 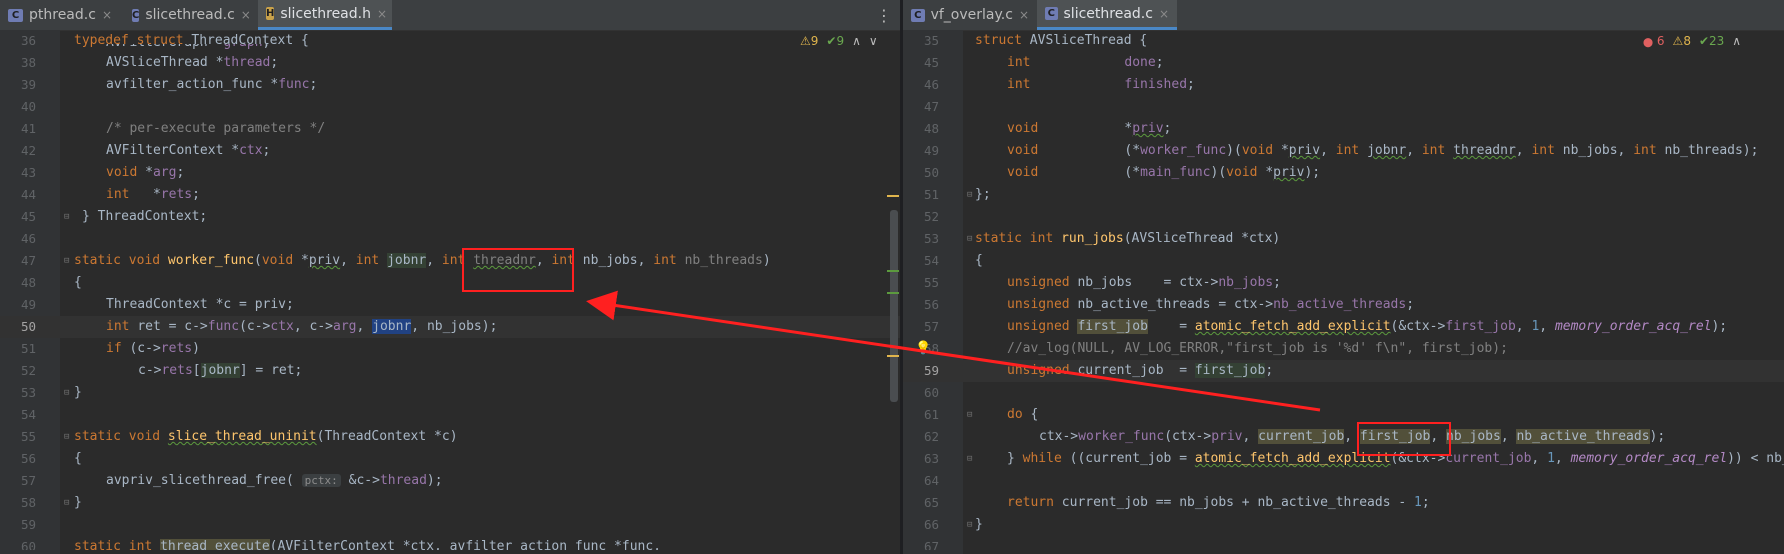 I want to click on arrow-line, so click(x=953, y=351).